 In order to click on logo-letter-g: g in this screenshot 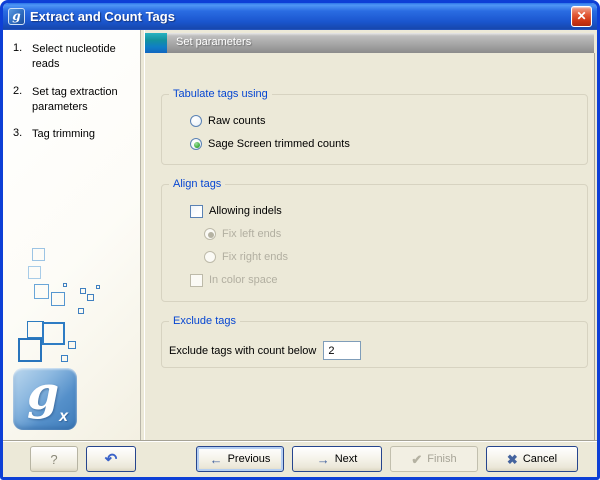, I will do `click(43, 393)`.